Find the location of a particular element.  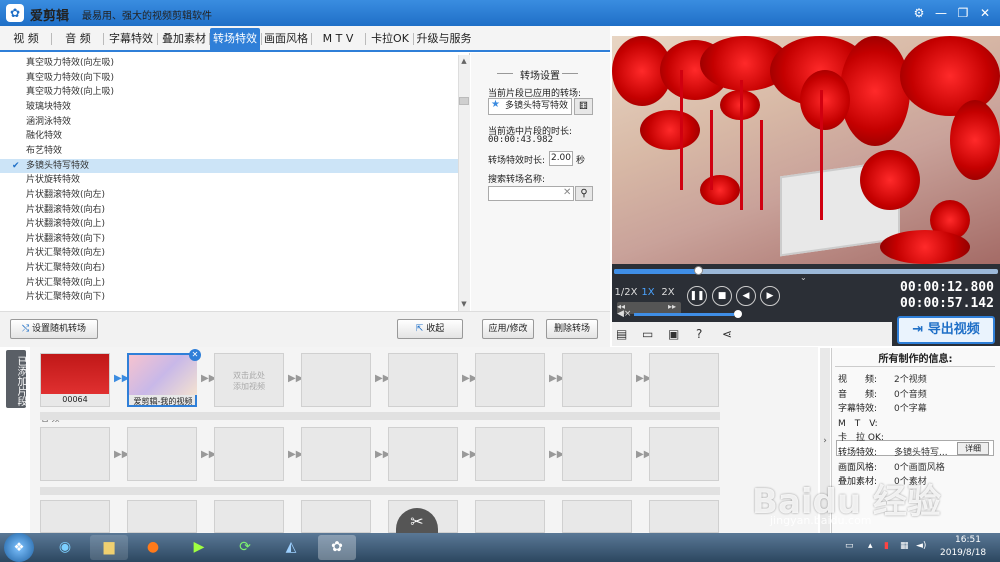

delete-transition-button: 删除转场 is located at coordinates (572, 329).